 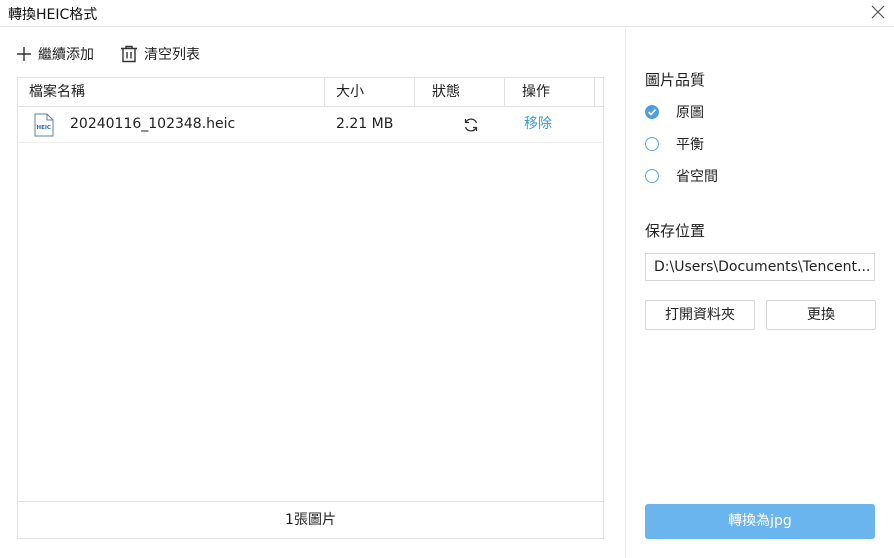 I want to click on table-row: HEIC 20240116_102348.heic 2.21 MB 移除, so click(x=310, y=125).